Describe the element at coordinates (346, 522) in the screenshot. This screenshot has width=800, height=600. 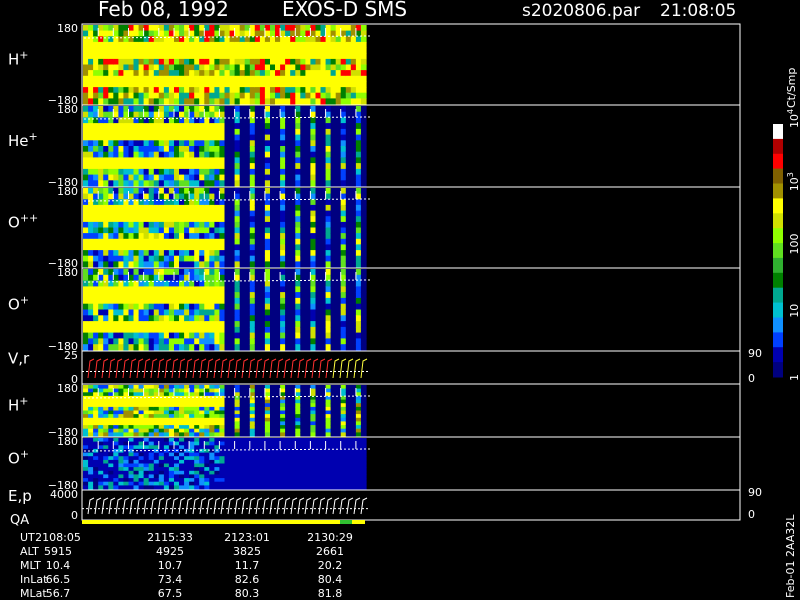
I see `qa-bar-flag` at that location.